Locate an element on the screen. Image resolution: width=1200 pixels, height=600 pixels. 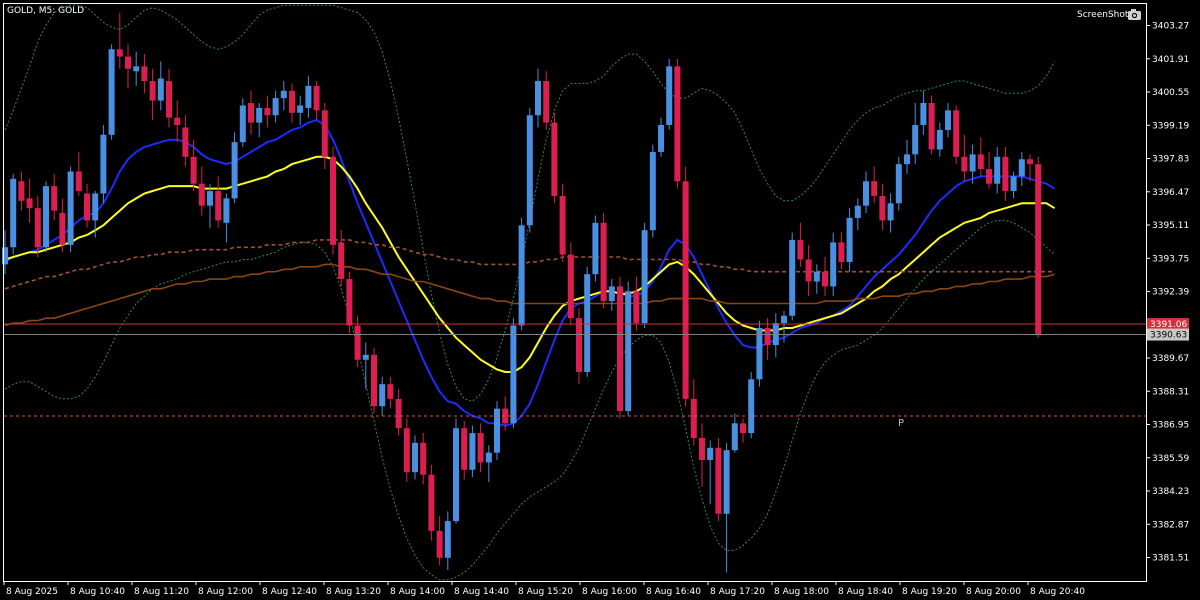
y-tick-label: 3399.19 is located at coordinates (1170, 126).